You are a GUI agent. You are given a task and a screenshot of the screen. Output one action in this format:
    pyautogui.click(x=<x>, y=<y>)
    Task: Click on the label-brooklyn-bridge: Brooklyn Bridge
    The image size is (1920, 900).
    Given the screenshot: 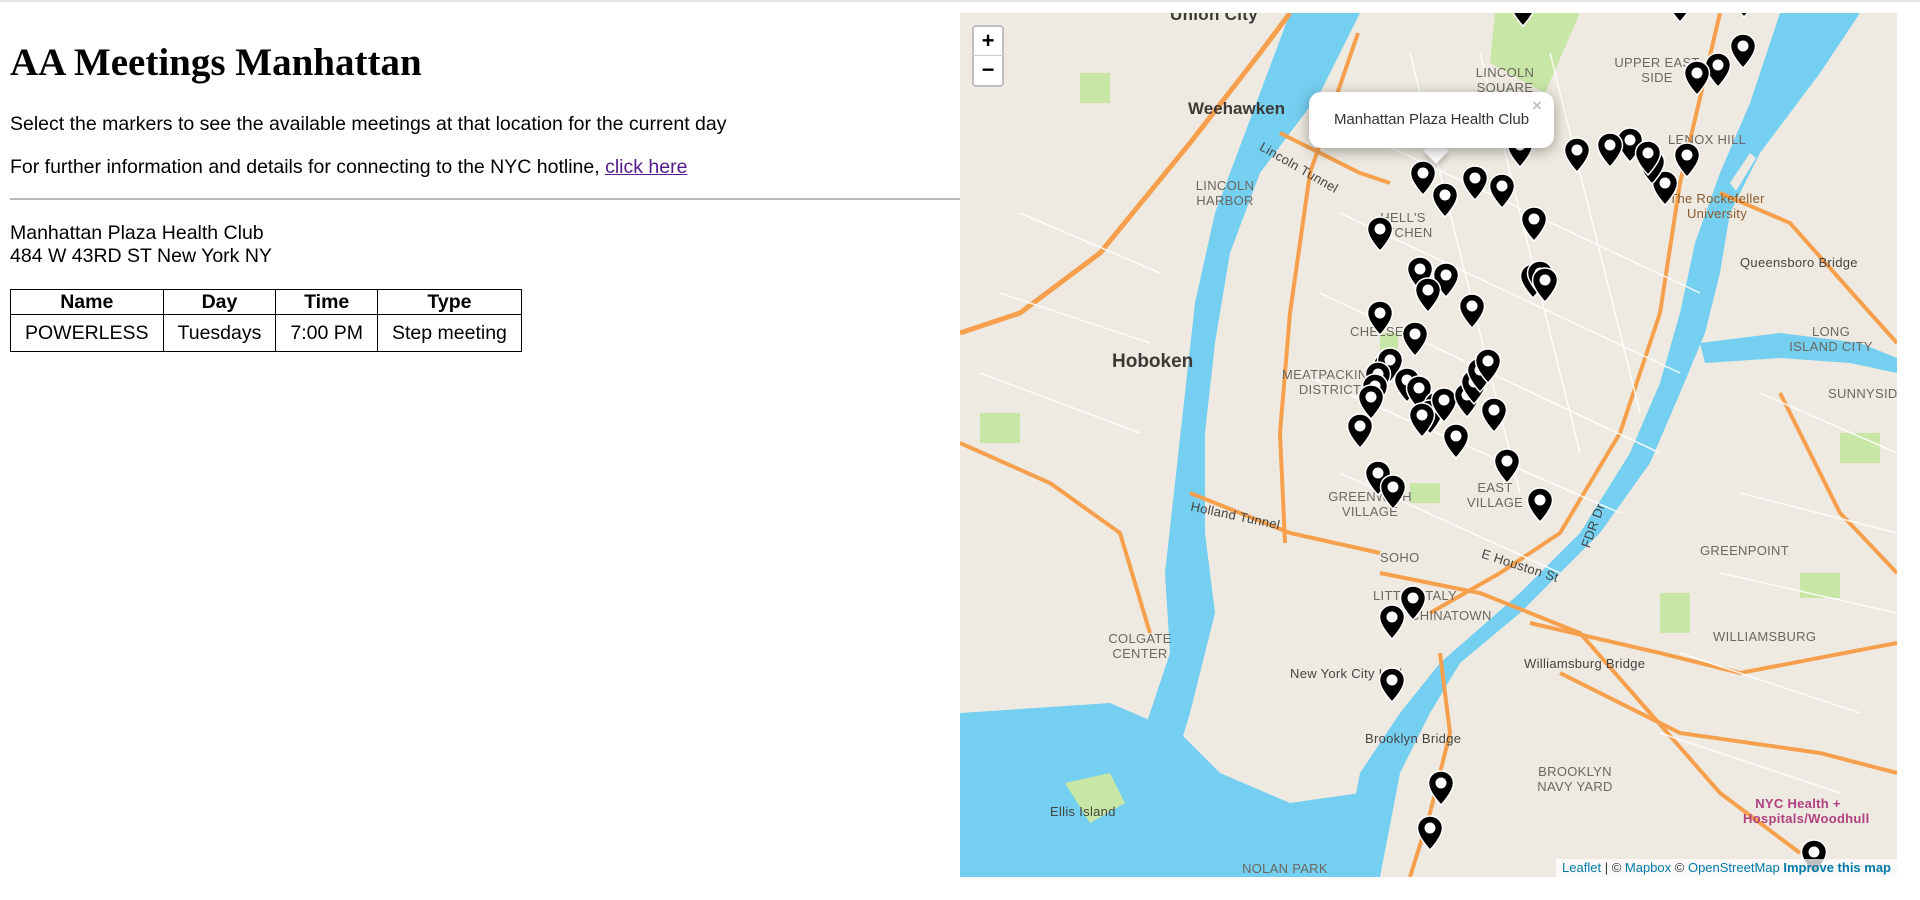 What is the action you would take?
    pyautogui.click(x=1413, y=738)
    